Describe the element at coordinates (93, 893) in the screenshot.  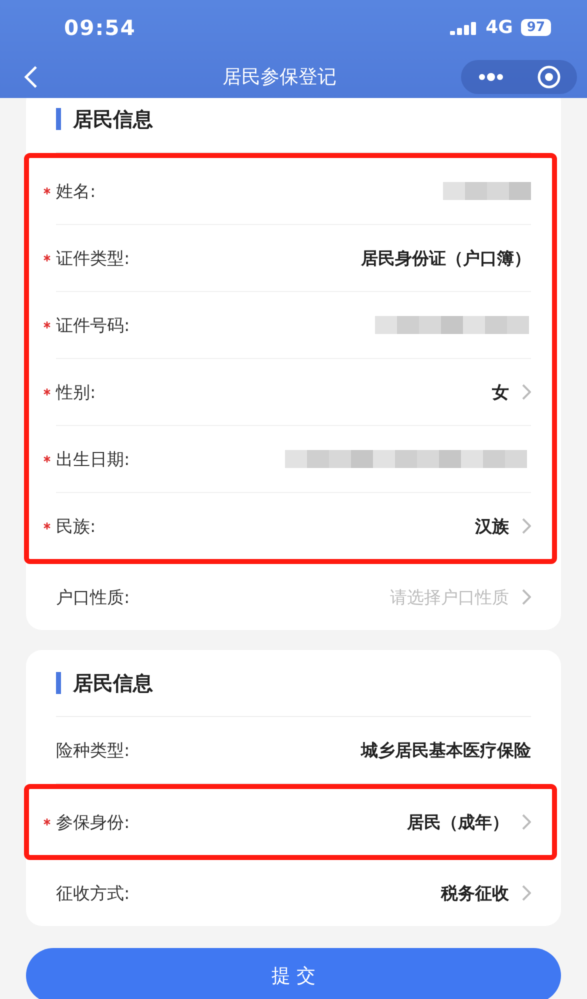
I see `field-label: 征收方式:` at that location.